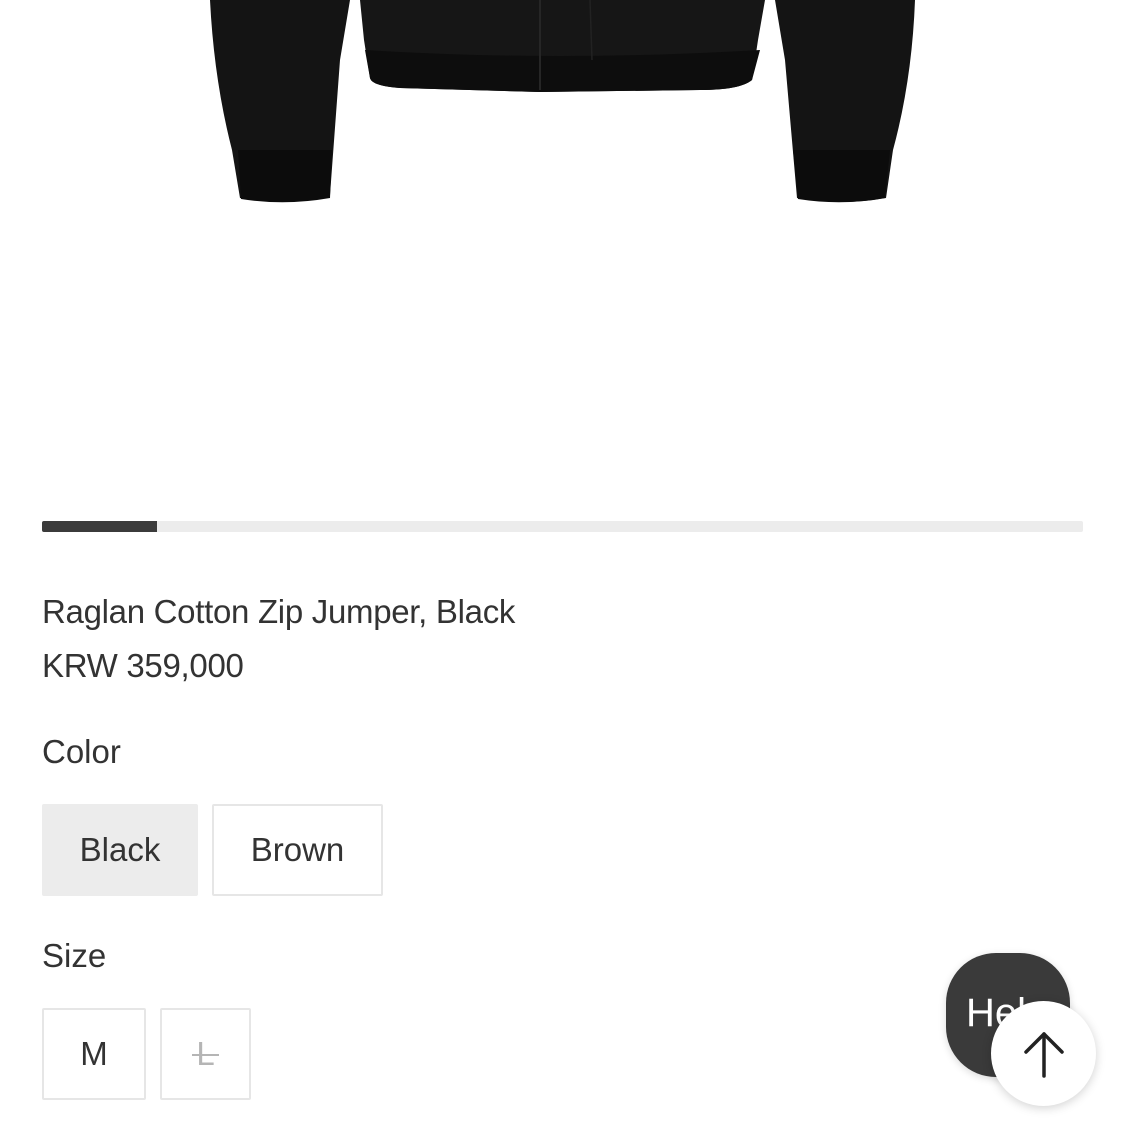  I want to click on color-option-brown: Brown, so click(297, 850).